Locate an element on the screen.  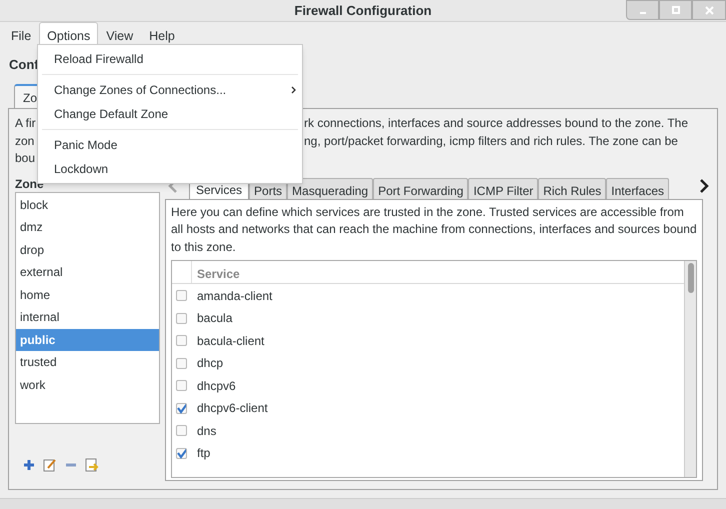
service-name: dhcpv6-client is located at coordinates (232, 409).